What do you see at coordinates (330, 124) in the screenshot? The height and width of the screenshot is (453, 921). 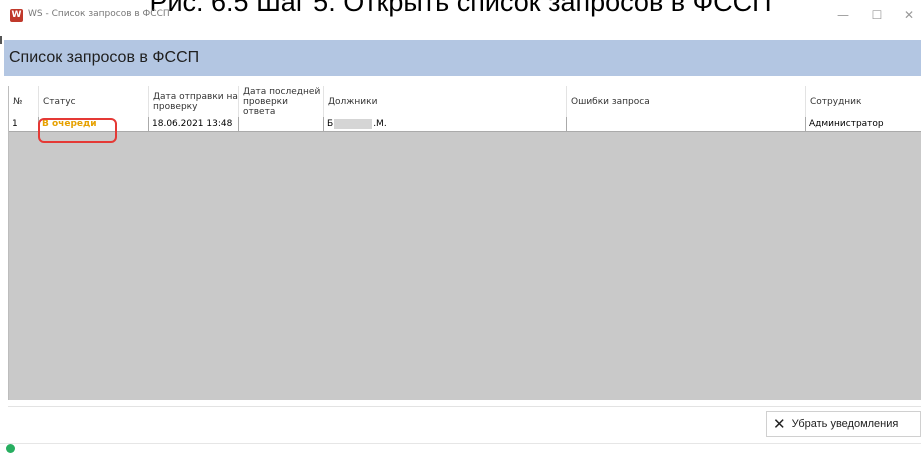 I see `debtor-name-start: Б` at bounding box center [330, 124].